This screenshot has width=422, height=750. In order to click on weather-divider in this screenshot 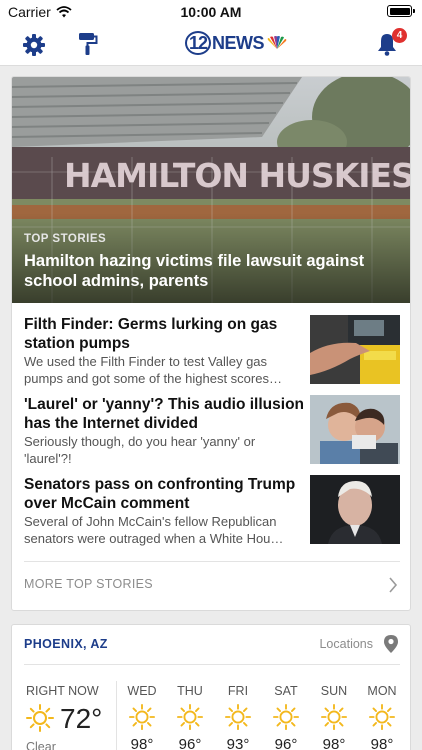, I will do `click(212, 664)`.